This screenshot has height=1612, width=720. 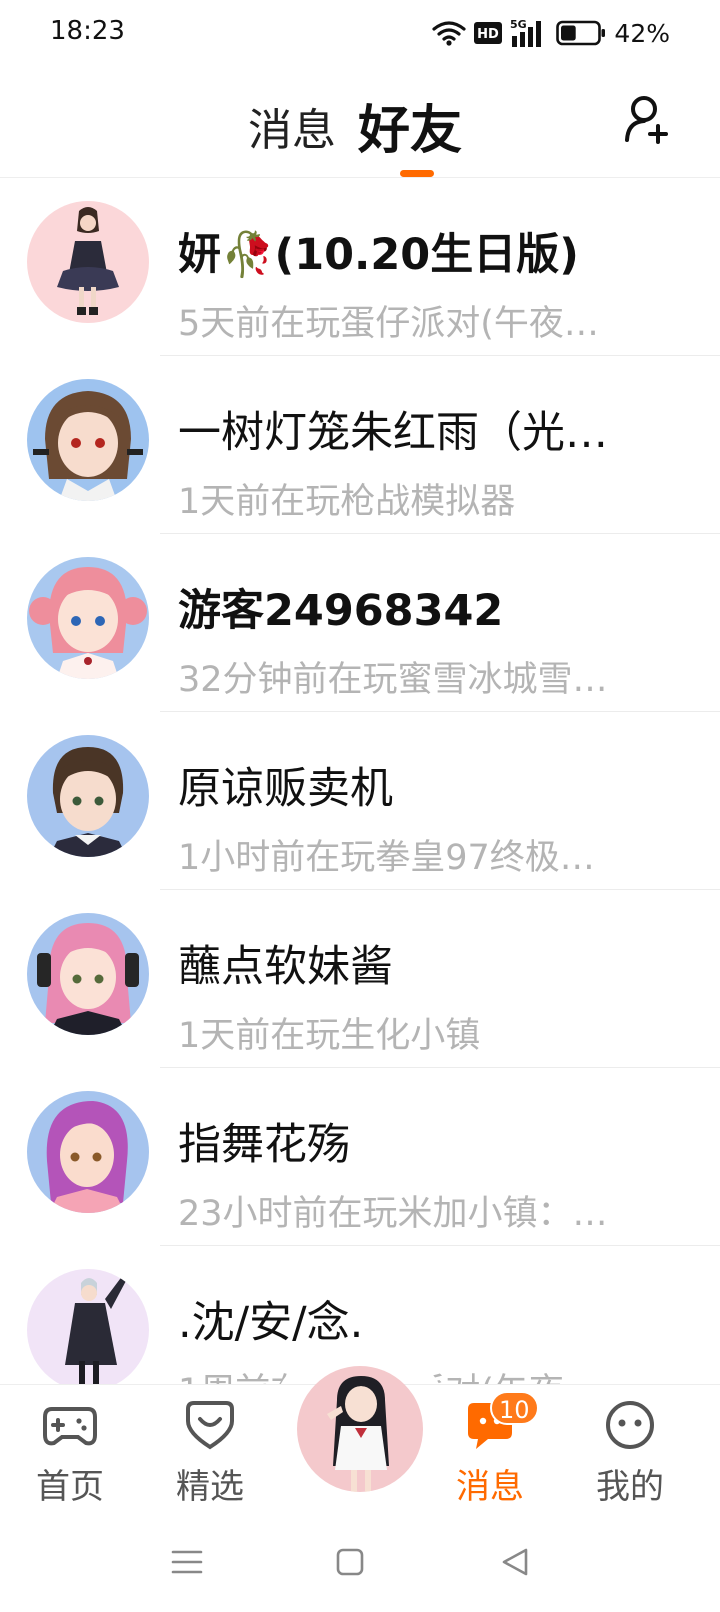 I want to click on status-bar: 18:23 HD 5G 42%, so click(x=360, y=33).